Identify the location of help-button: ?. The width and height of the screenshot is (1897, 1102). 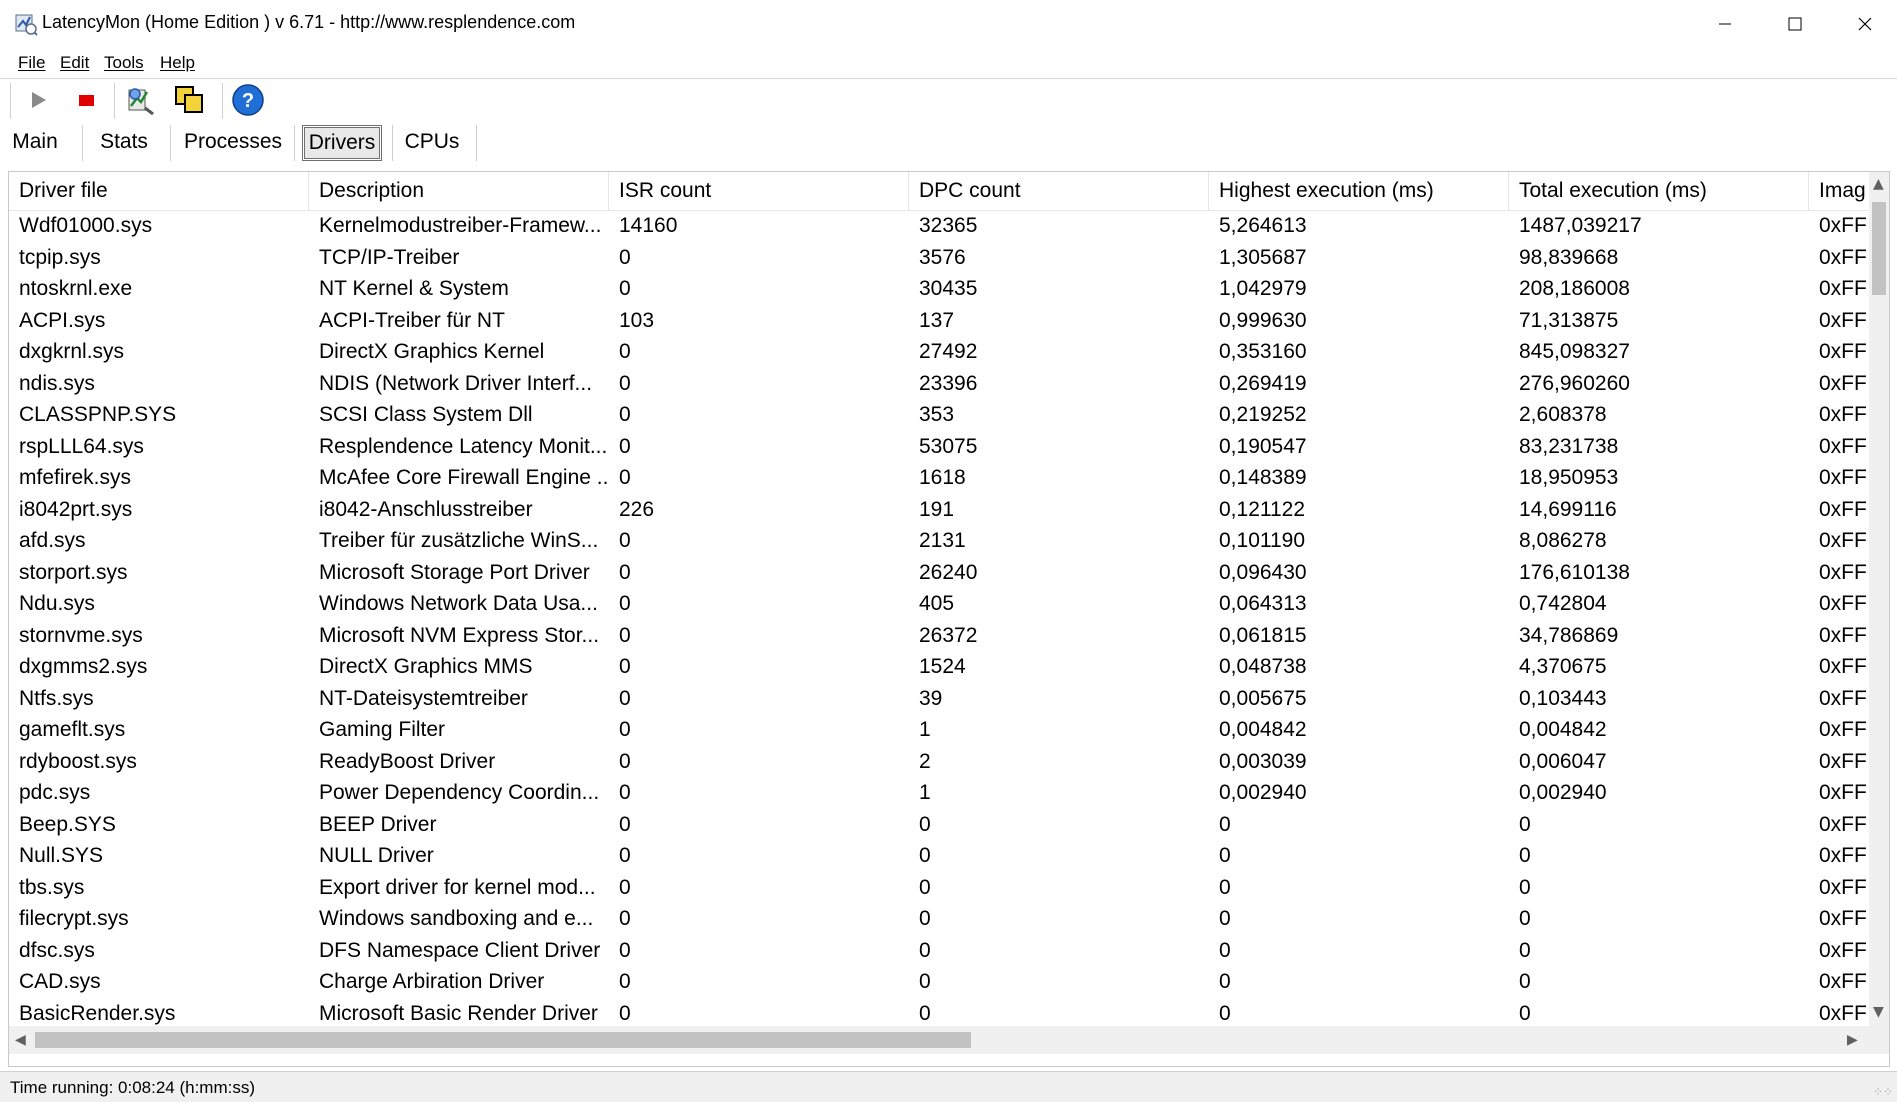
(248, 100).